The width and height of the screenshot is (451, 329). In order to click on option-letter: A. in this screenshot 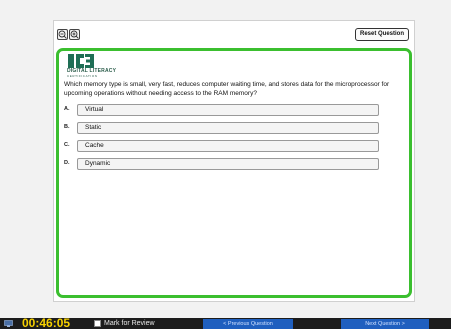, I will do `click(67, 109)`.